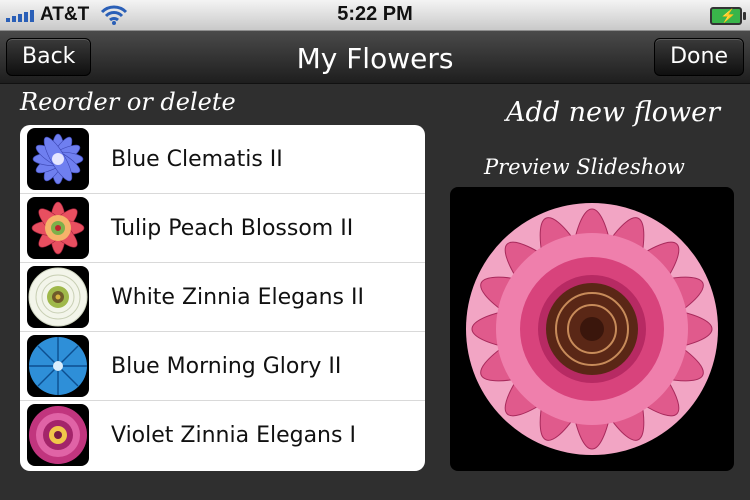 Image resolution: width=750 pixels, height=500 pixels. What do you see at coordinates (728, 16) in the screenshot?
I see `battery-charging-icon: ⚡` at bounding box center [728, 16].